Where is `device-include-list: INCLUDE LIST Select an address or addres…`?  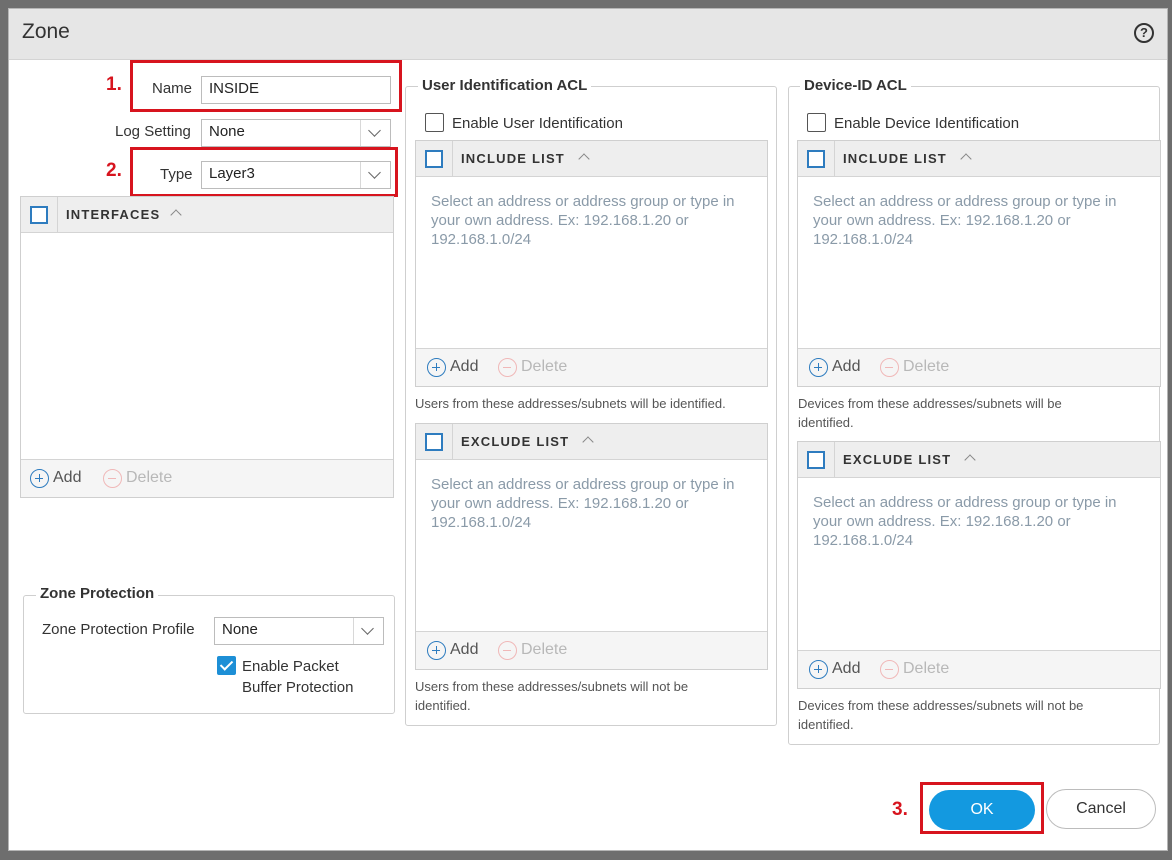 device-include-list: INCLUDE LIST Select an address or addres… is located at coordinates (979, 263).